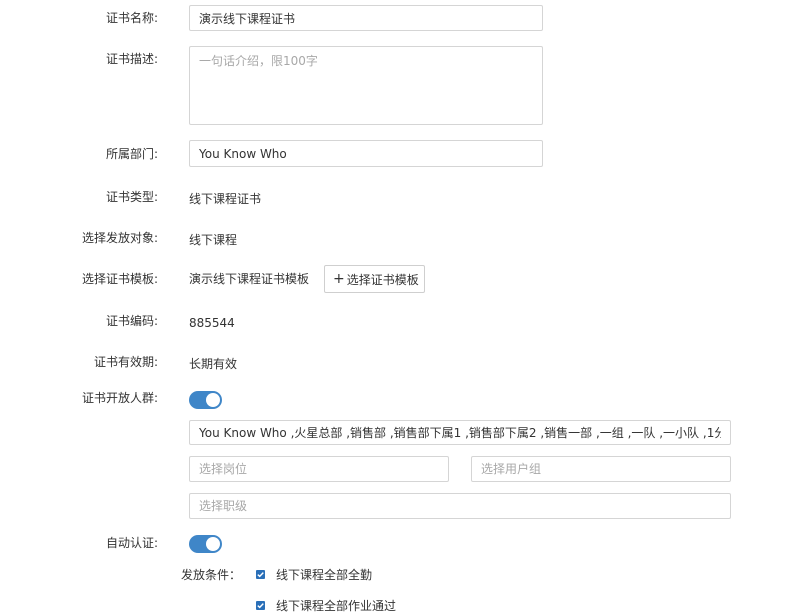 This screenshot has height=613, width=803. What do you see at coordinates (131, 197) in the screenshot?
I see `cert-type-label: 证书类型:` at bounding box center [131, 197].